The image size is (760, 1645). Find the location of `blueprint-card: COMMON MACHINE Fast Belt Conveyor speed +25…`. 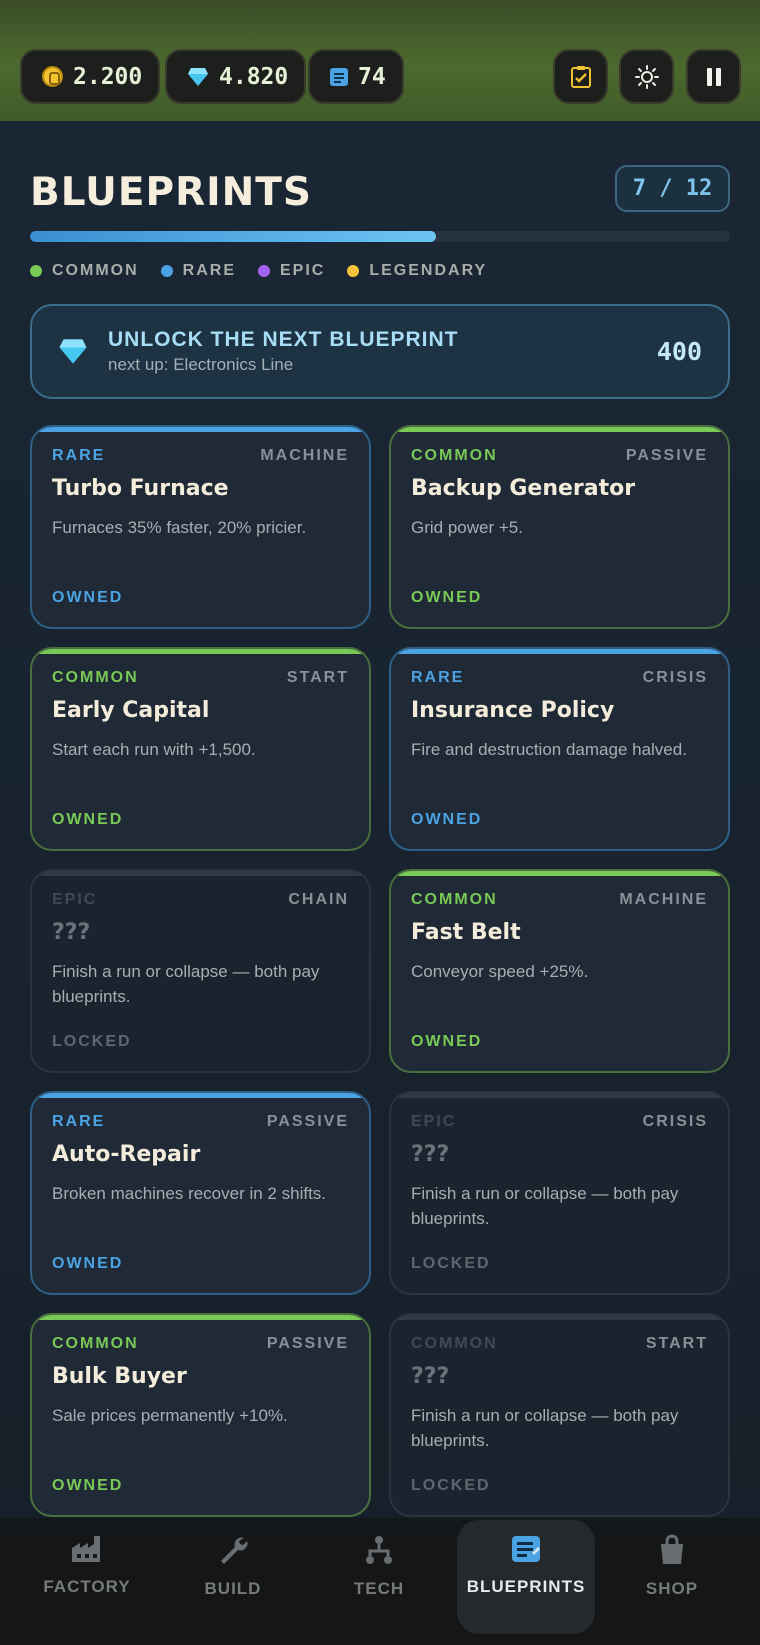

blueprint-card: COMMON MACHINE Fast Belt Conveyor speed +25… is located at coordinates (559, 971).